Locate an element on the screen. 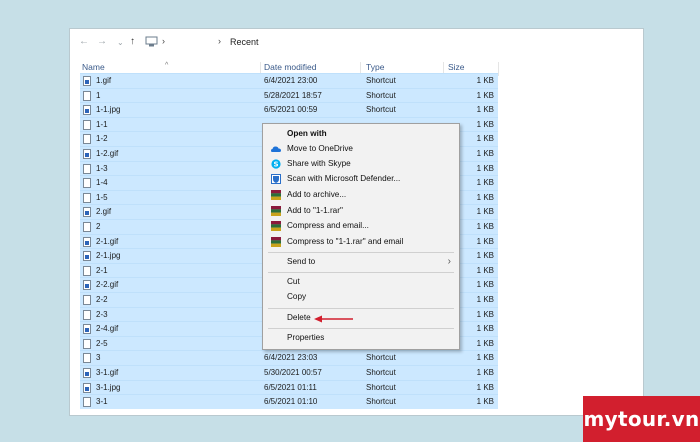 The height and width of the screenshot is (442, 700). file-name: 2-2 is located at coordinates (102, 299).